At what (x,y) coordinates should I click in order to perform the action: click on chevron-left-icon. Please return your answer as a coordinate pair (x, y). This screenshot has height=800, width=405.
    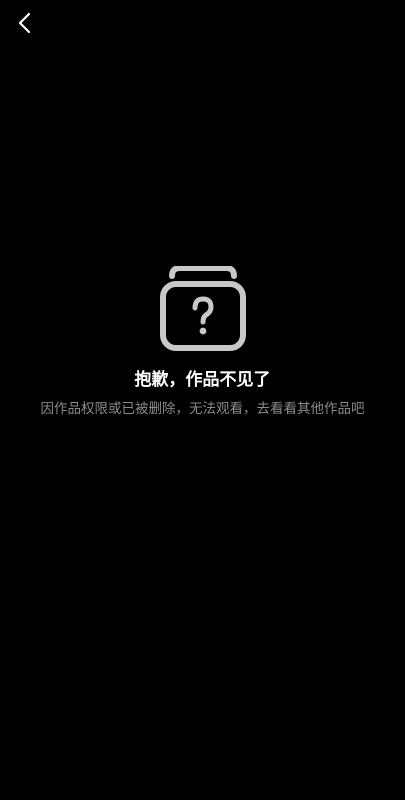
    Looking at the image, I should click on (24, 23).